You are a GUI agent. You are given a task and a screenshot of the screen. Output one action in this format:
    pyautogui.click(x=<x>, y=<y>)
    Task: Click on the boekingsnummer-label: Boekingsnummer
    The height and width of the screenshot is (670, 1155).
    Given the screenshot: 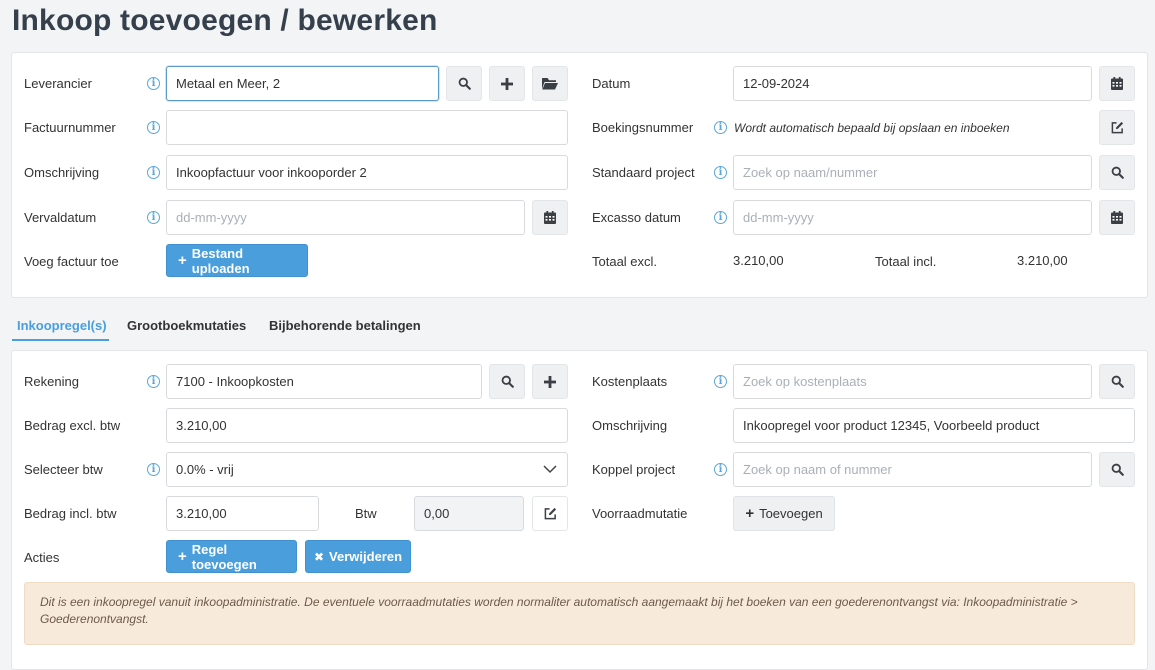 What is the action you would take?
    pyautogui.click(x=643, y=127)
    